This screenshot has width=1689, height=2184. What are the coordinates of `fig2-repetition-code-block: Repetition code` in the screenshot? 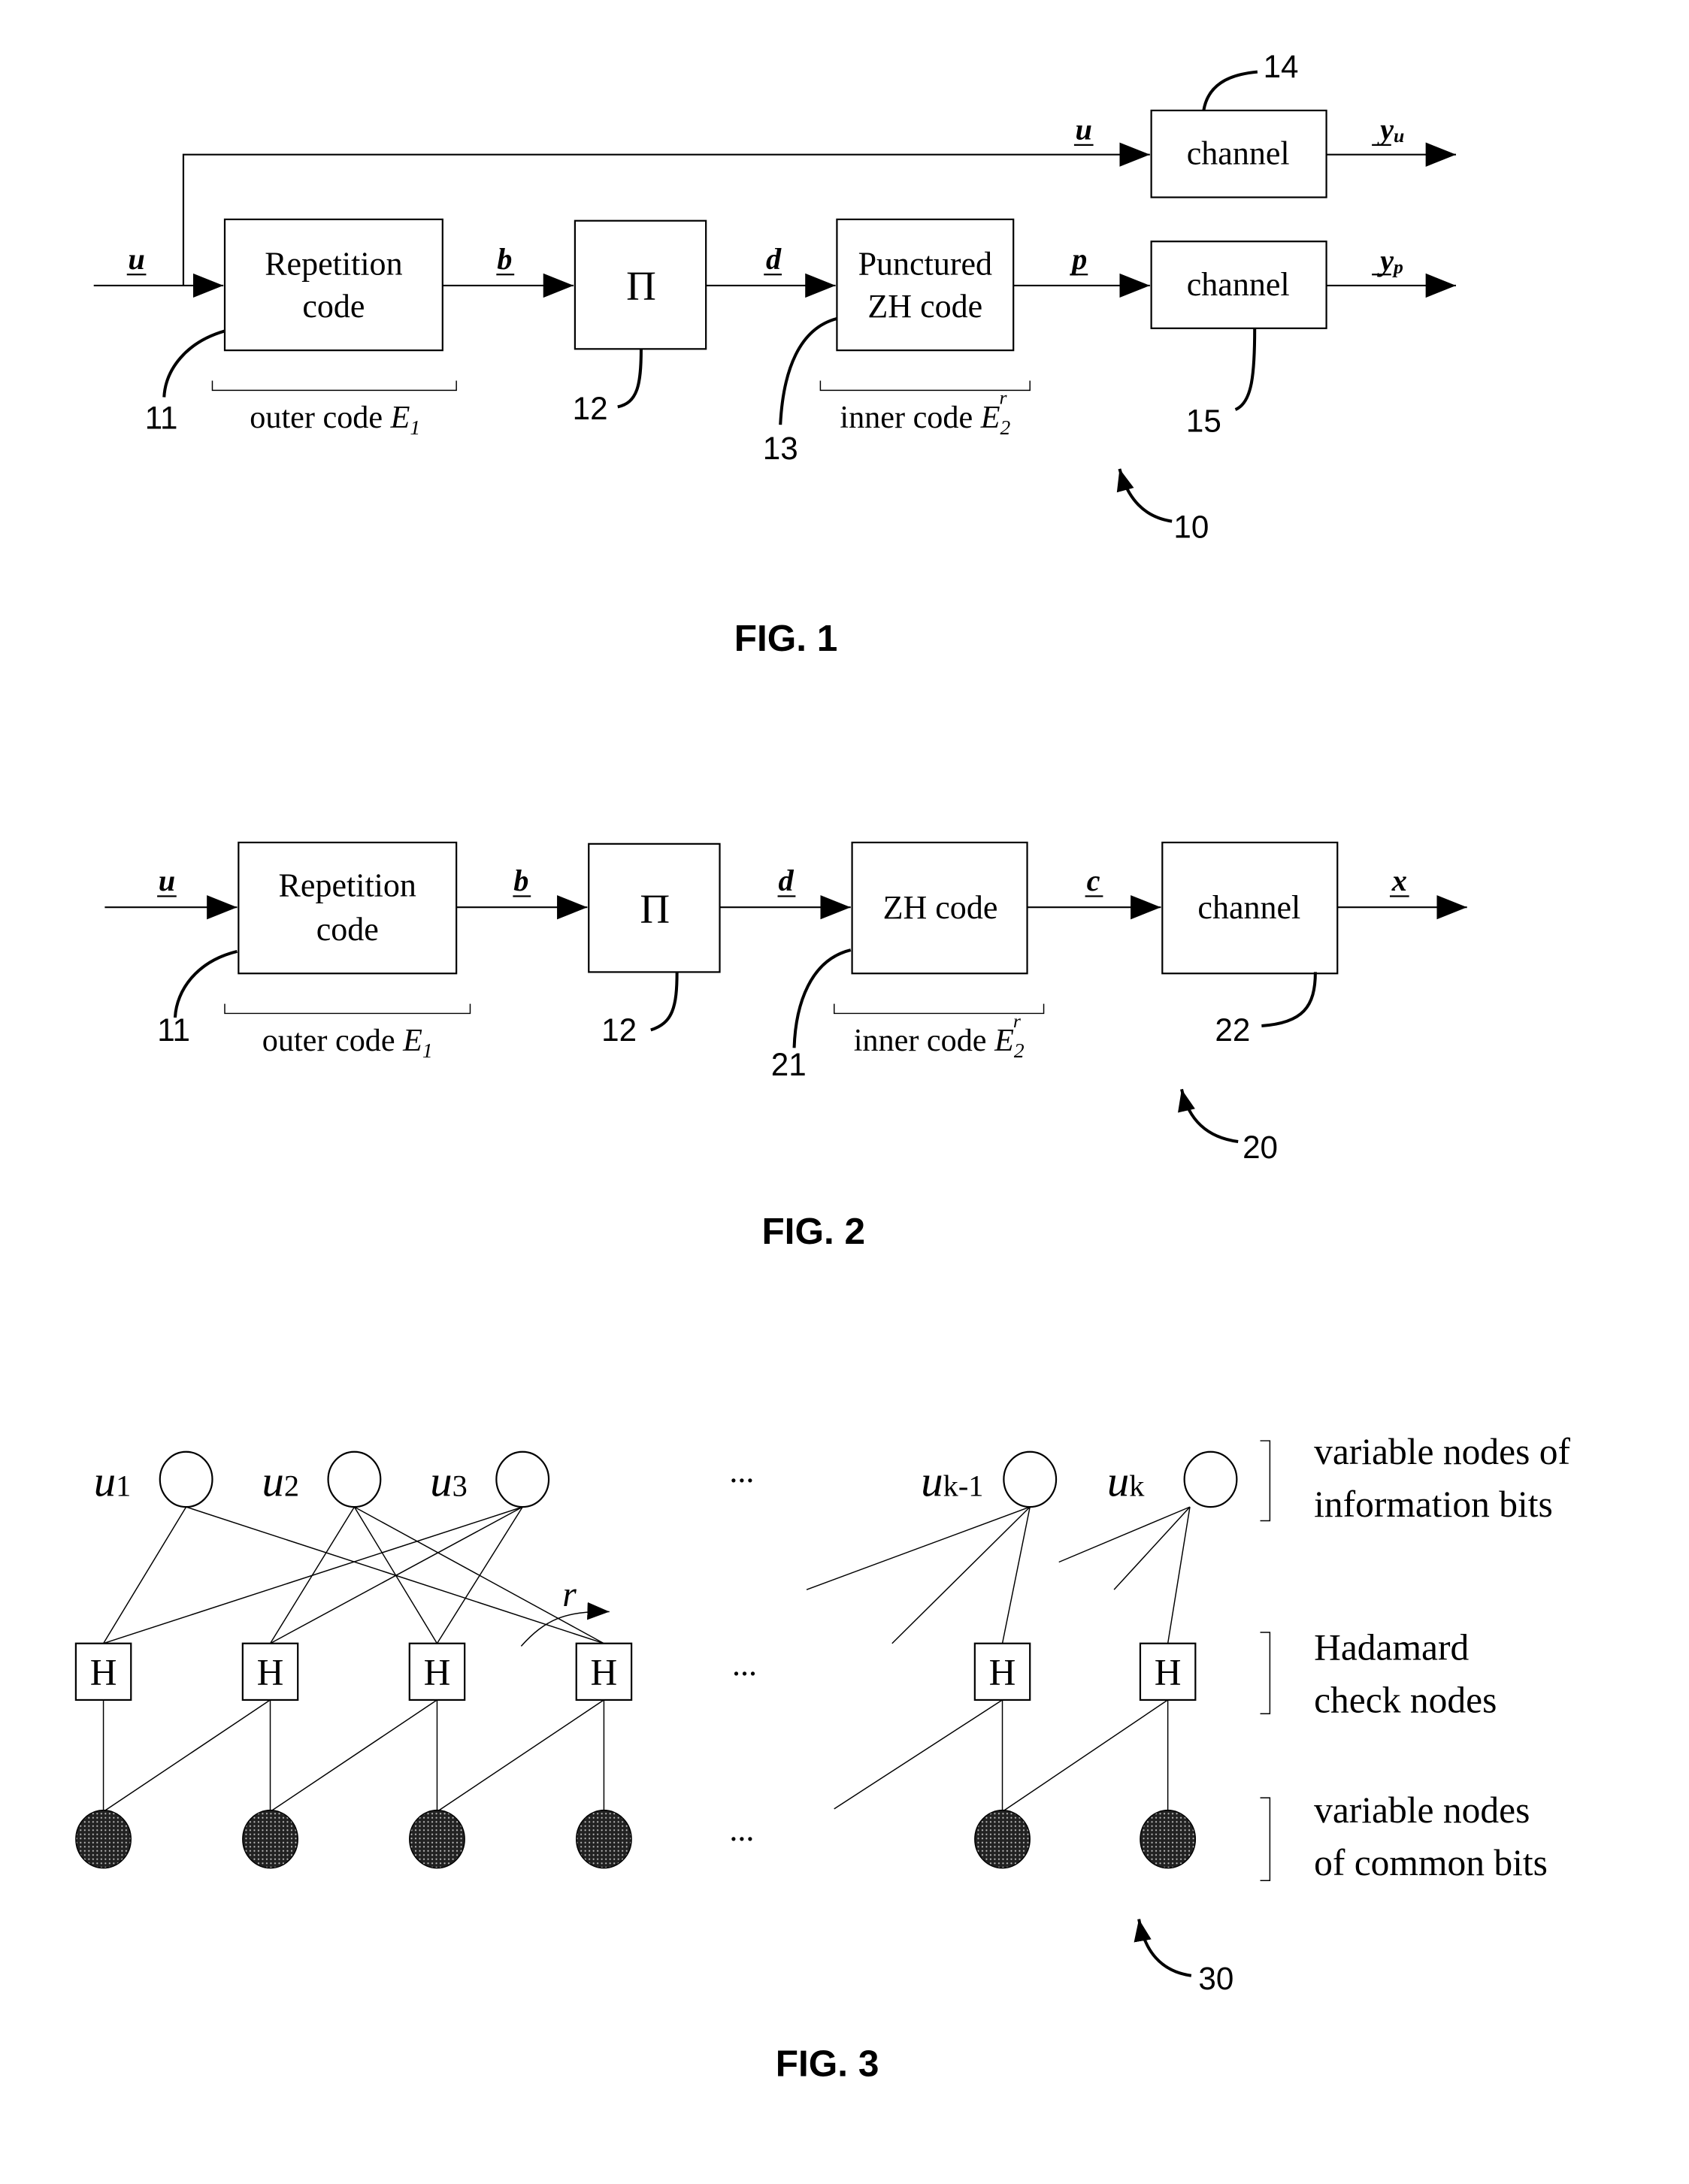 It's located at (348, 908).